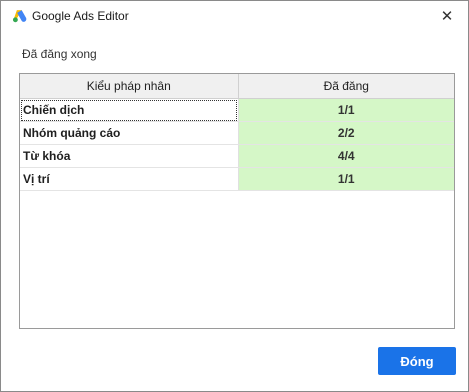 The image size is (469, 392). Describe the element at coordinates (129, 133) in the screenshot. I see `entity-type-cell: Nhóm quảng cáo` at that location.